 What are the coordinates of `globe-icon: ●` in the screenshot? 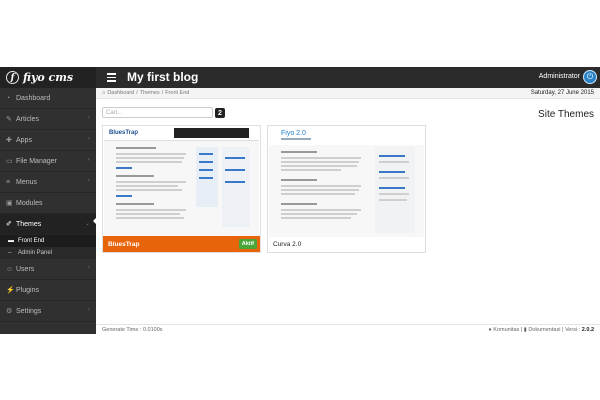 It's located at (490, 330).